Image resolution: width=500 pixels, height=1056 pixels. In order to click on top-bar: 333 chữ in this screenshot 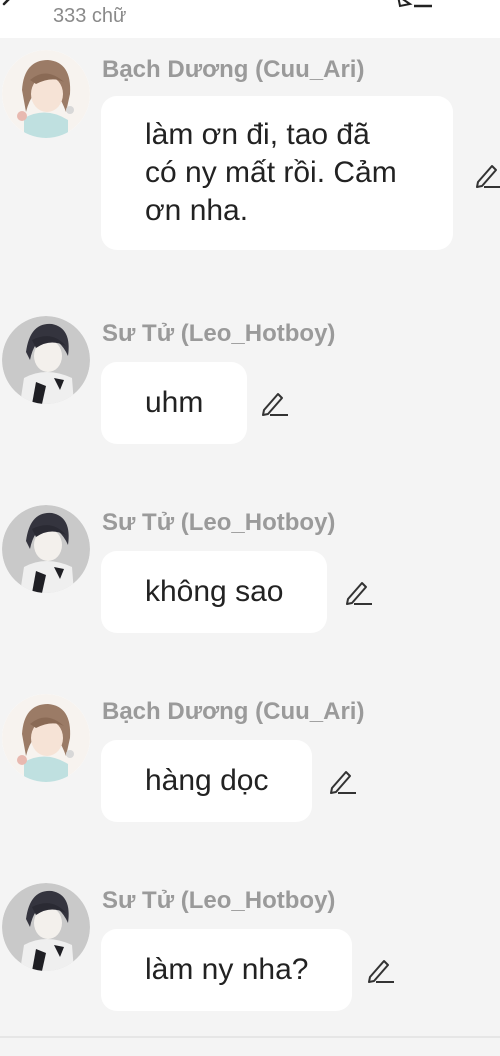, I will do `click(250, 19)`.